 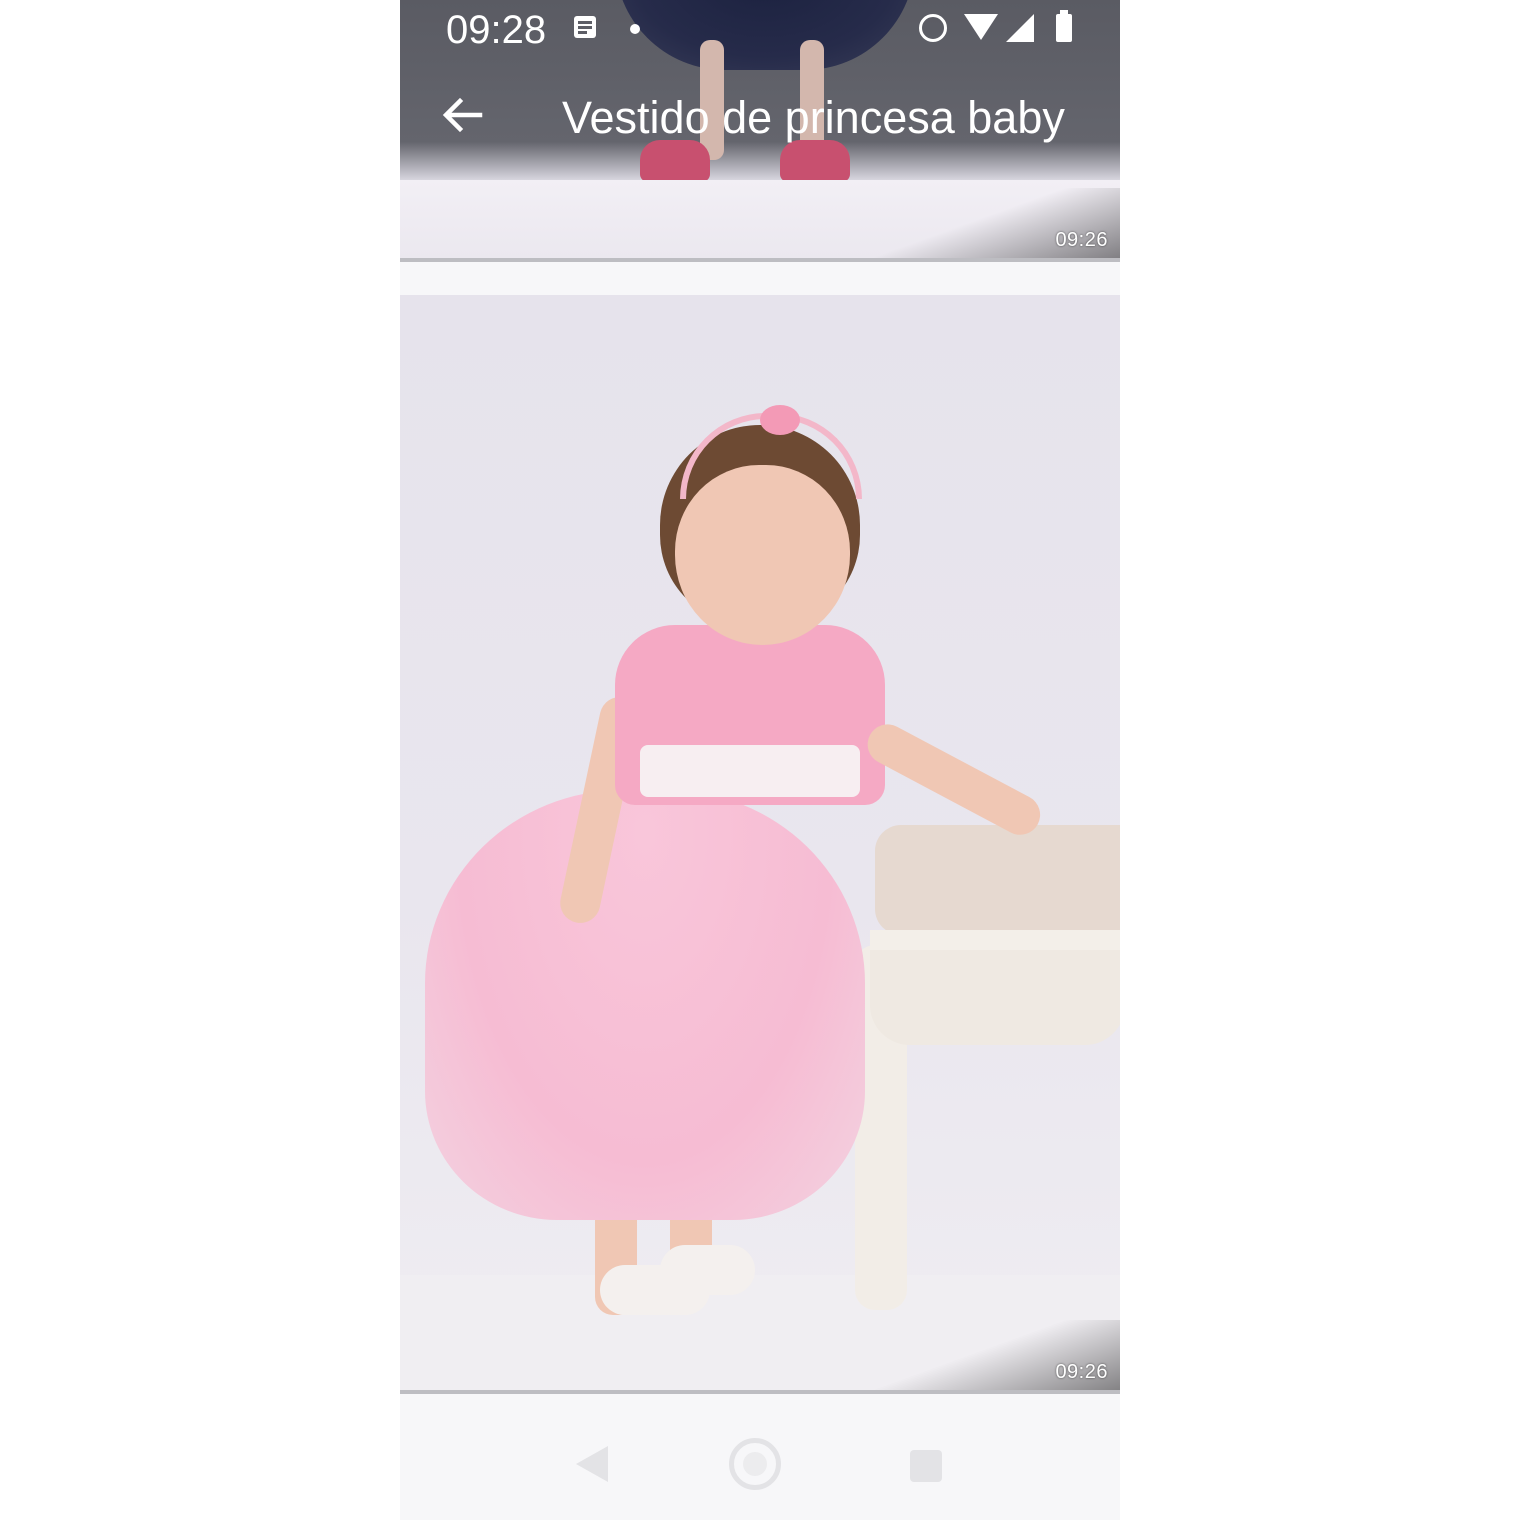 What do you see at coordinates (707, 1270) in the screenshot?
I see `photo-shoe` at bounding box center [707, 1270].